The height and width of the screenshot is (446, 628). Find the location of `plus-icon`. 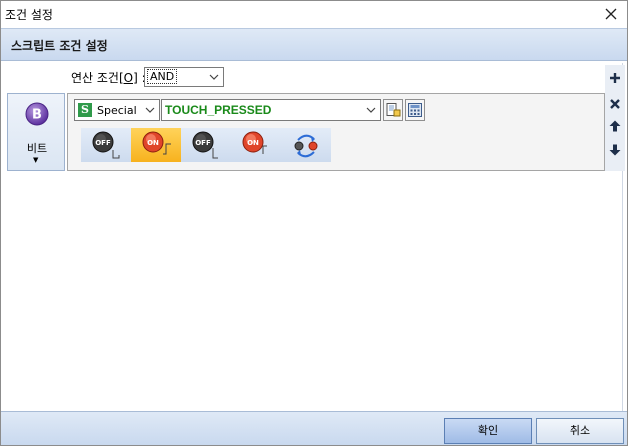

plus-icon is located at coordinates (615, 78).